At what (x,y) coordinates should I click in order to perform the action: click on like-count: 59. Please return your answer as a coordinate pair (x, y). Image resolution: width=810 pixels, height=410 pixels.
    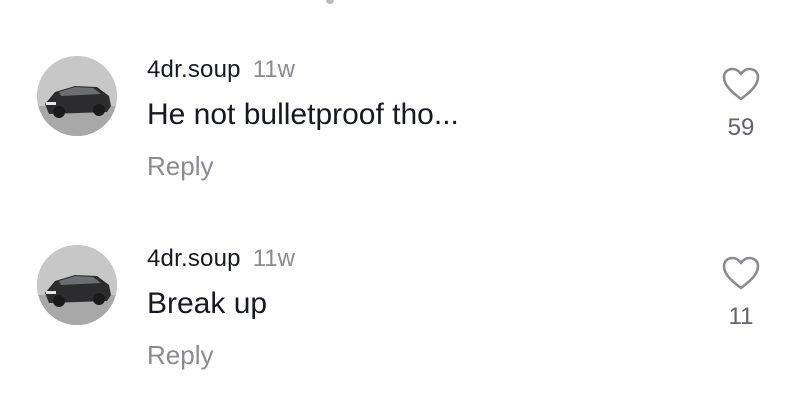
    Looking at the image, I should click on (741, 127).